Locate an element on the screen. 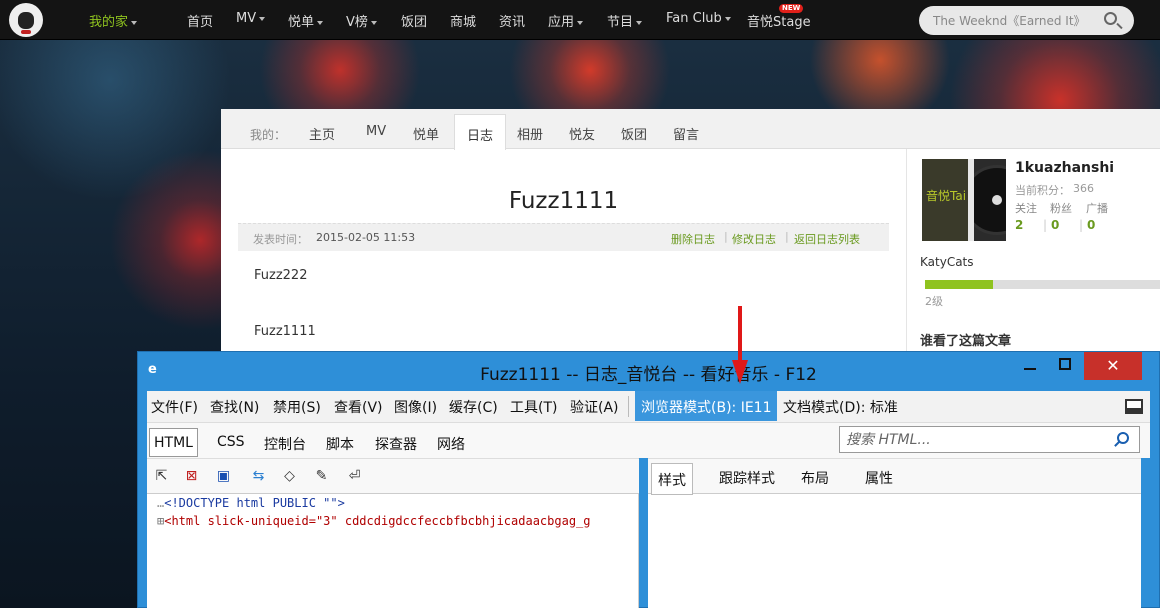 The height and width of the screenshot is (608, 1160). html-toolbar: ⇱ ⊠ ▣ ⇆ ◇ ✎ ⏎ is located at coordinates (393, 476).